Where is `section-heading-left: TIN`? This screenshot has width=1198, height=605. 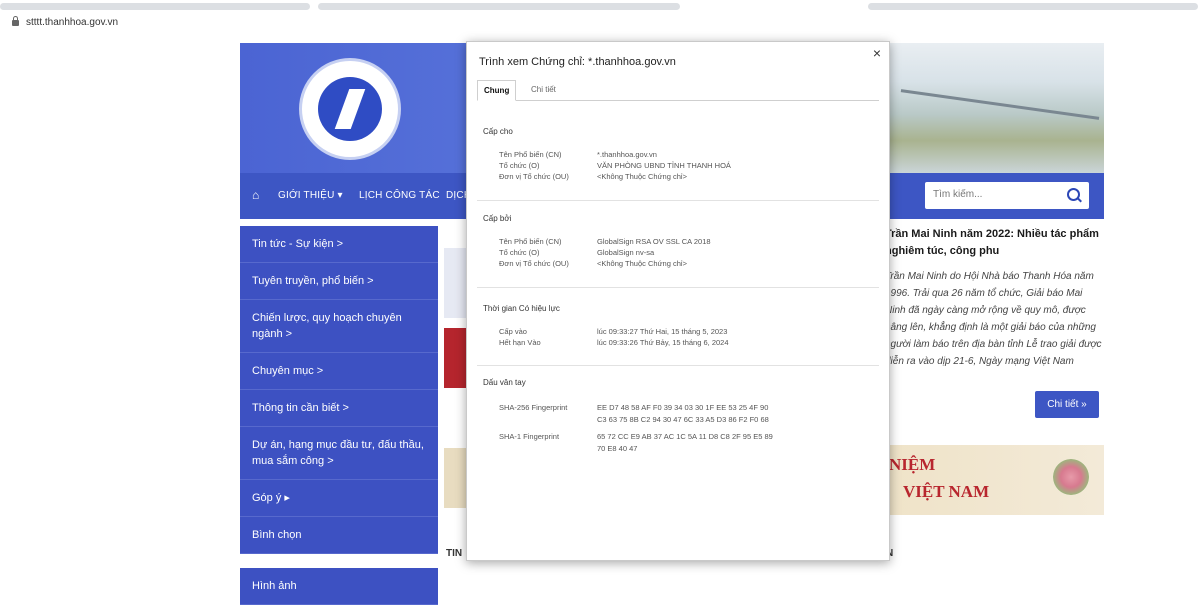
section-heading-left: TIN is located at coordinates (454, 553).